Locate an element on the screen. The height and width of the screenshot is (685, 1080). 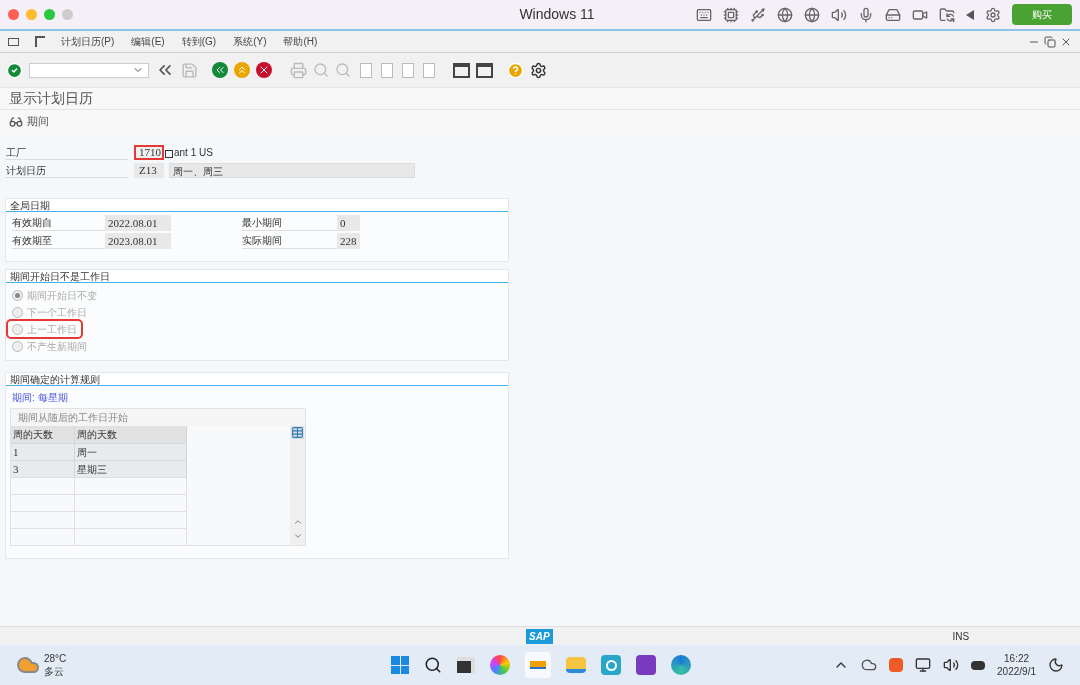
field-value: 228 is located at coordinates (348, 241).